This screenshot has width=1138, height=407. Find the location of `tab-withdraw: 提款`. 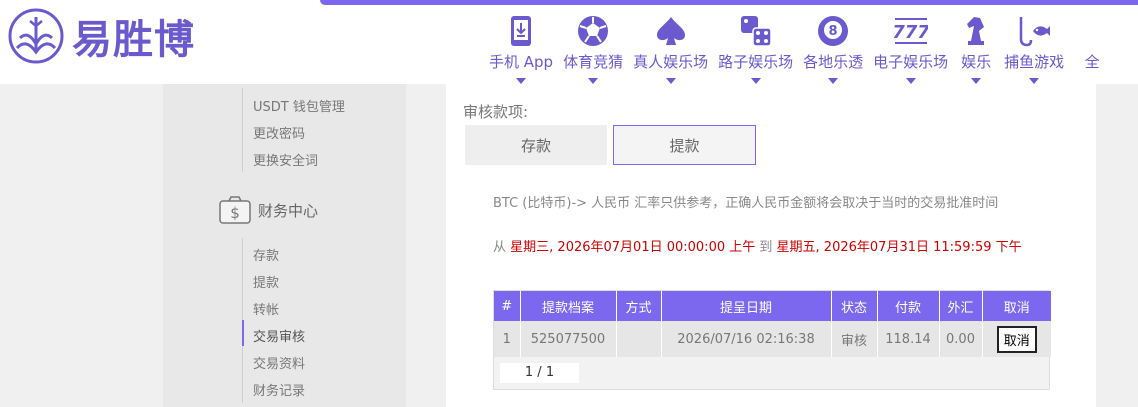

tab-withdraw: 提款 is located at coordinates (684, 145).